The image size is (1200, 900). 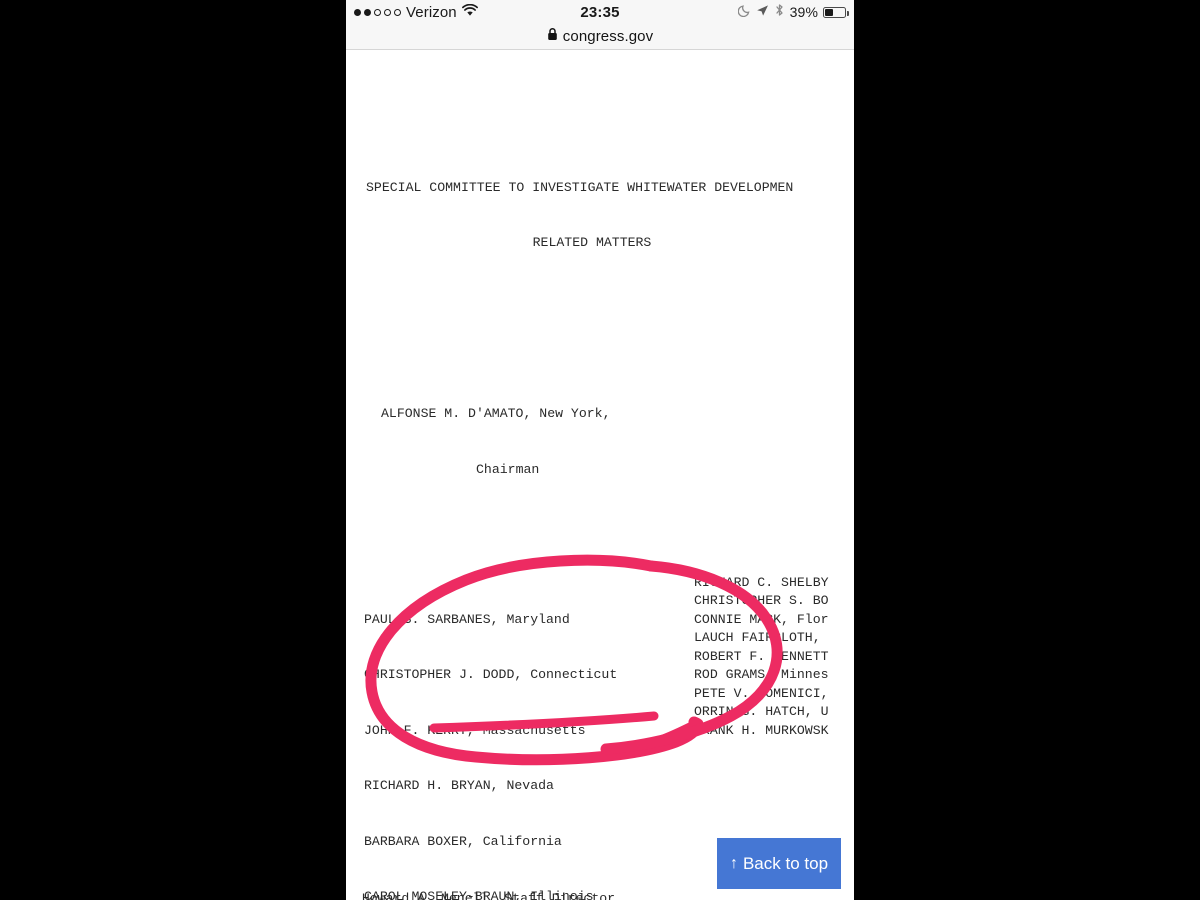 What do you see at coordinates (459, 785) in the screenshot?
I see `member-row: RICHARD H. BRYAN, Nevada` at bounding box center [459, 785].